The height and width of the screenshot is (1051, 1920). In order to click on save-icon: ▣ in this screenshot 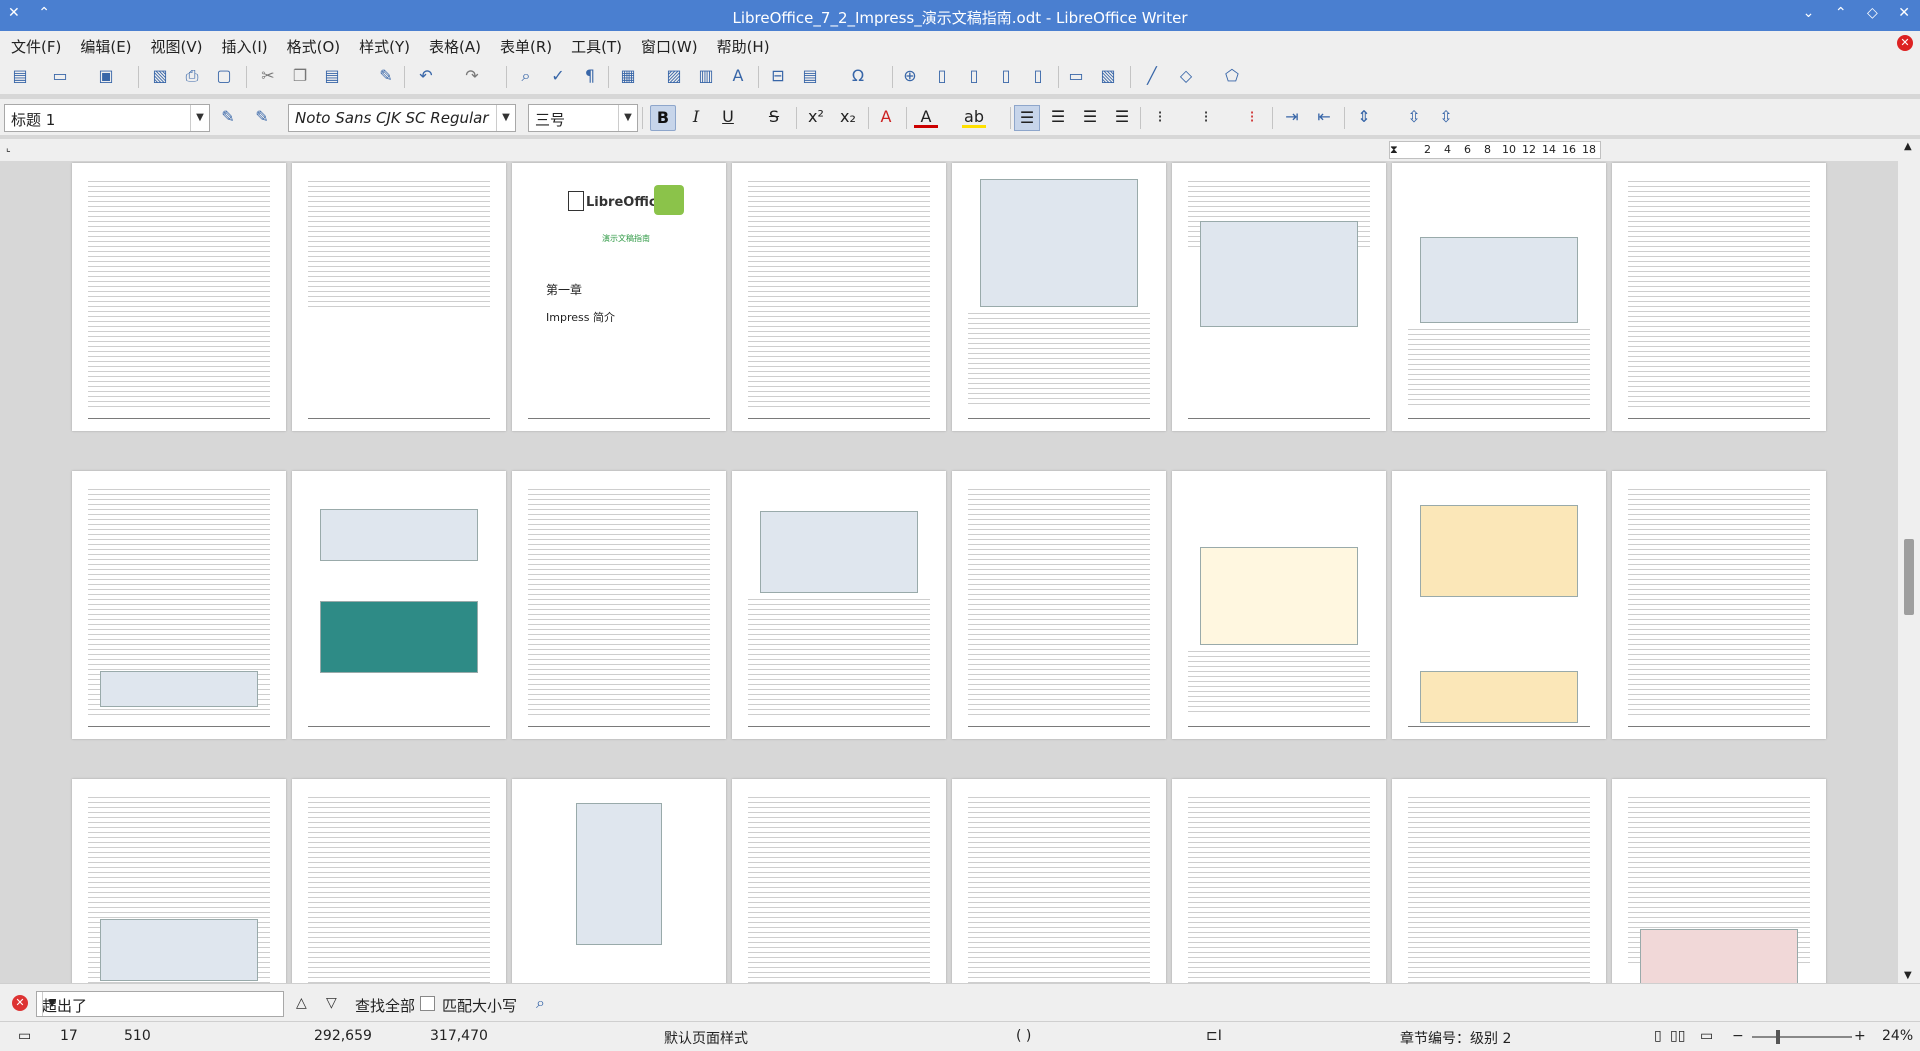, I will do `click(106, 76)`.